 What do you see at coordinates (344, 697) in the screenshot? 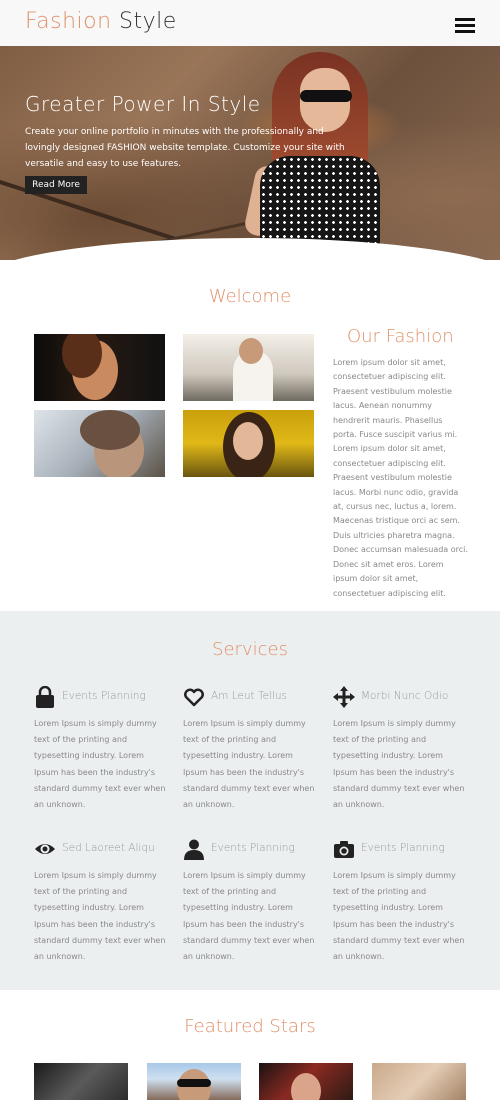
I see `move-arrows-icon` at bounding box center [344, 697].